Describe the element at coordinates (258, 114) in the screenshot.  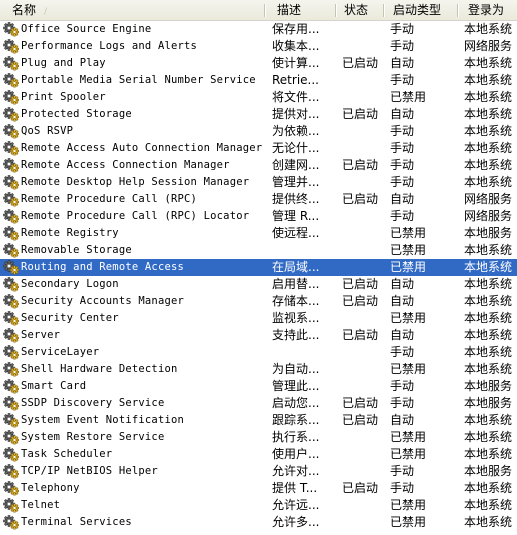
I see `service-row: Protected Storage 提供对... 已启动 自动 本地系统` at that location.